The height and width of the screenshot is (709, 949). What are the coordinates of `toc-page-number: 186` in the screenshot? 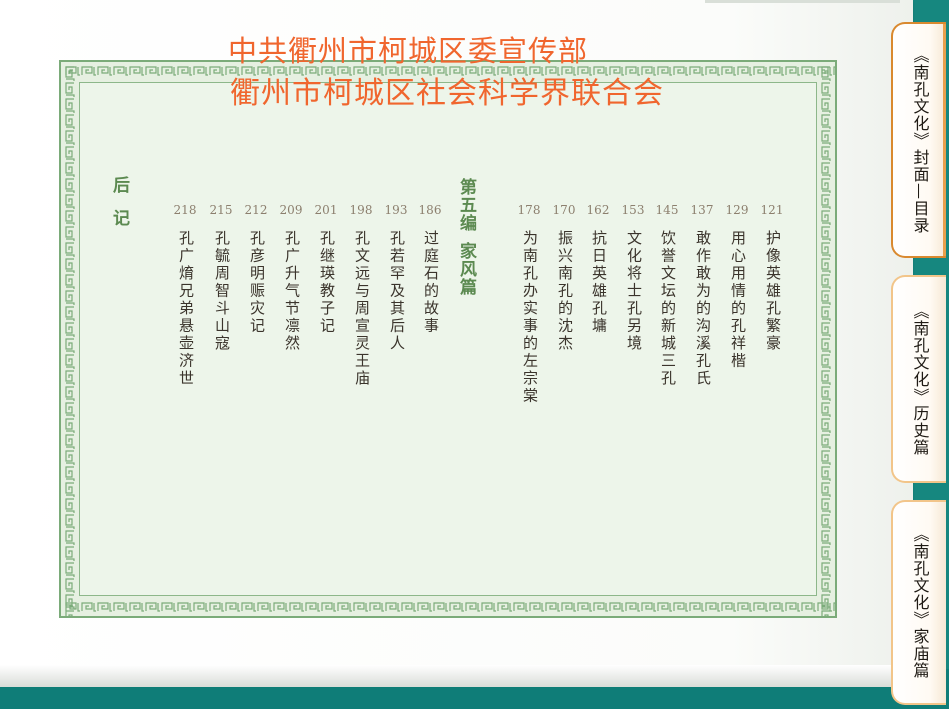 It's located at (430, 210).